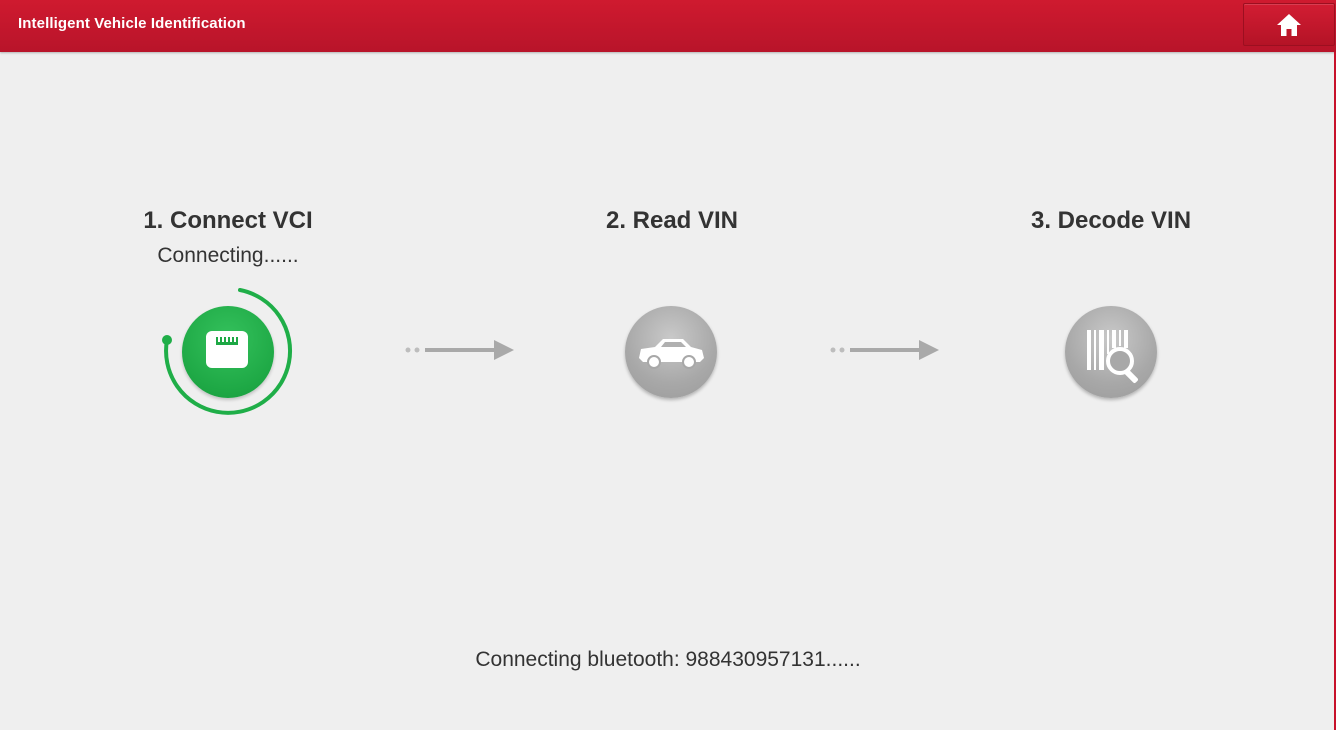 The width and height of the screenshot is (1336, 730). I want to click on vci-connector-icon, so click(227, 349).